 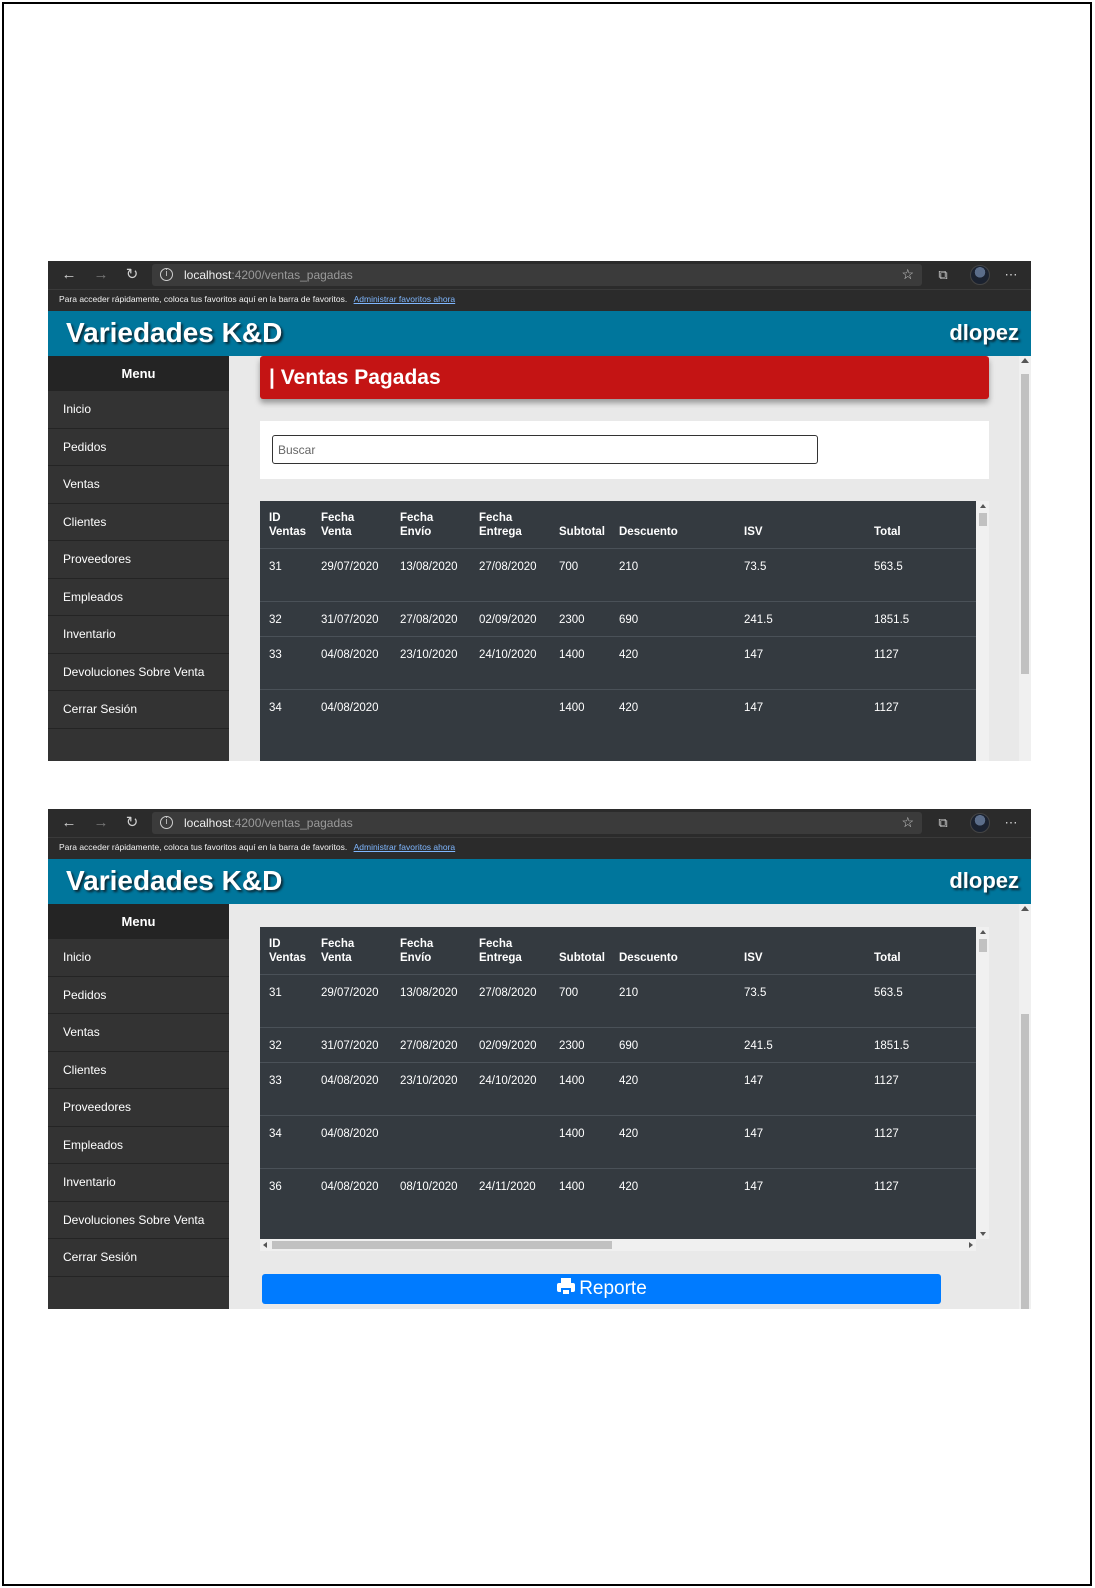 What do you see at coordinates (800, 619) in the screenshot?
I see `table-cell: 241.5` at bounding box center [800, 619].